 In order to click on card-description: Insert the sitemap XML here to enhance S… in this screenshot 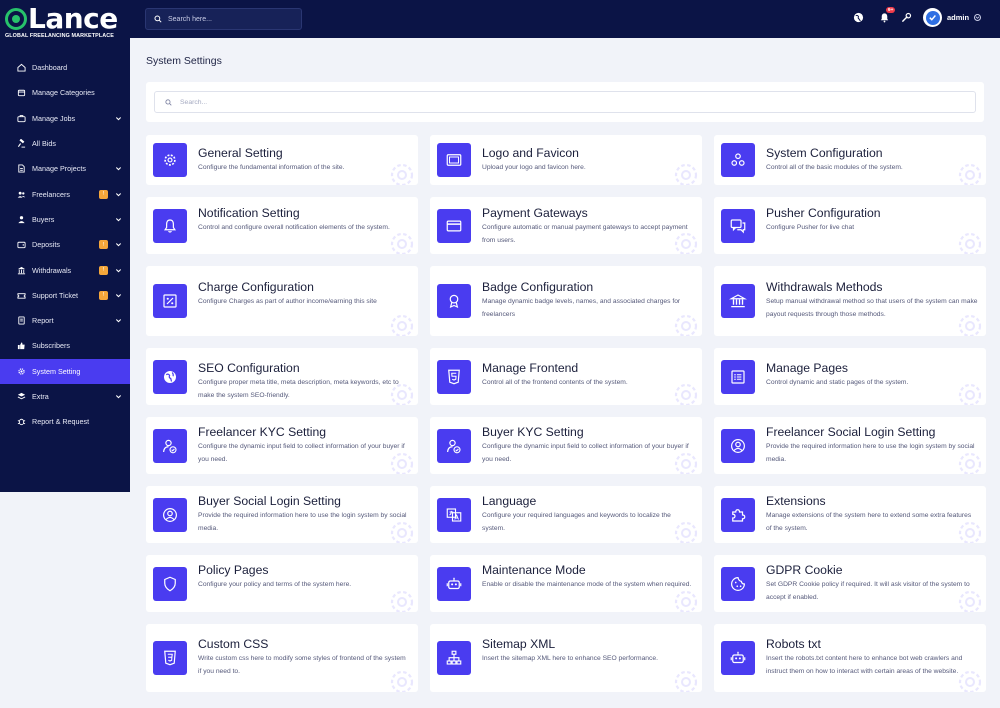, I will do `click(570, 658)`.